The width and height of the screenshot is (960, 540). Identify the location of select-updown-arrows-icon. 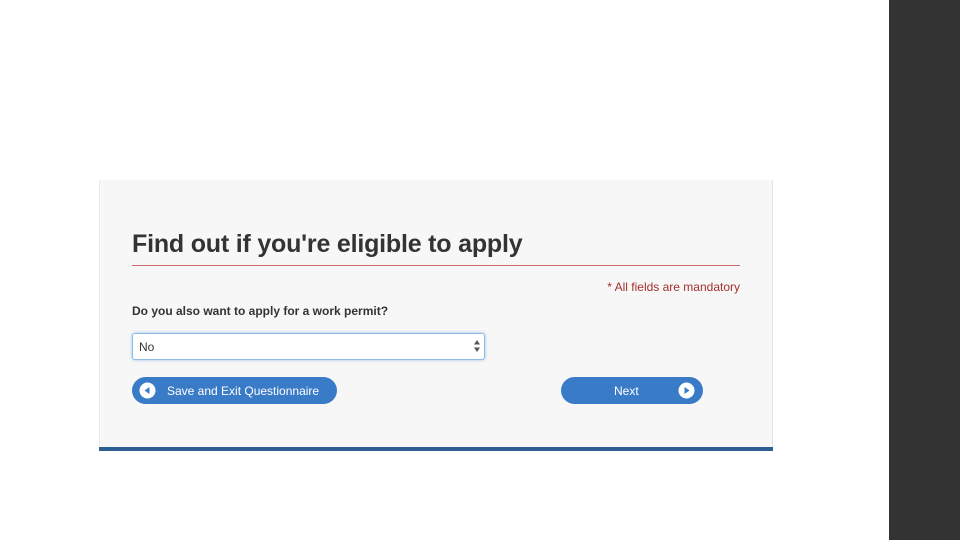
(477, 346).